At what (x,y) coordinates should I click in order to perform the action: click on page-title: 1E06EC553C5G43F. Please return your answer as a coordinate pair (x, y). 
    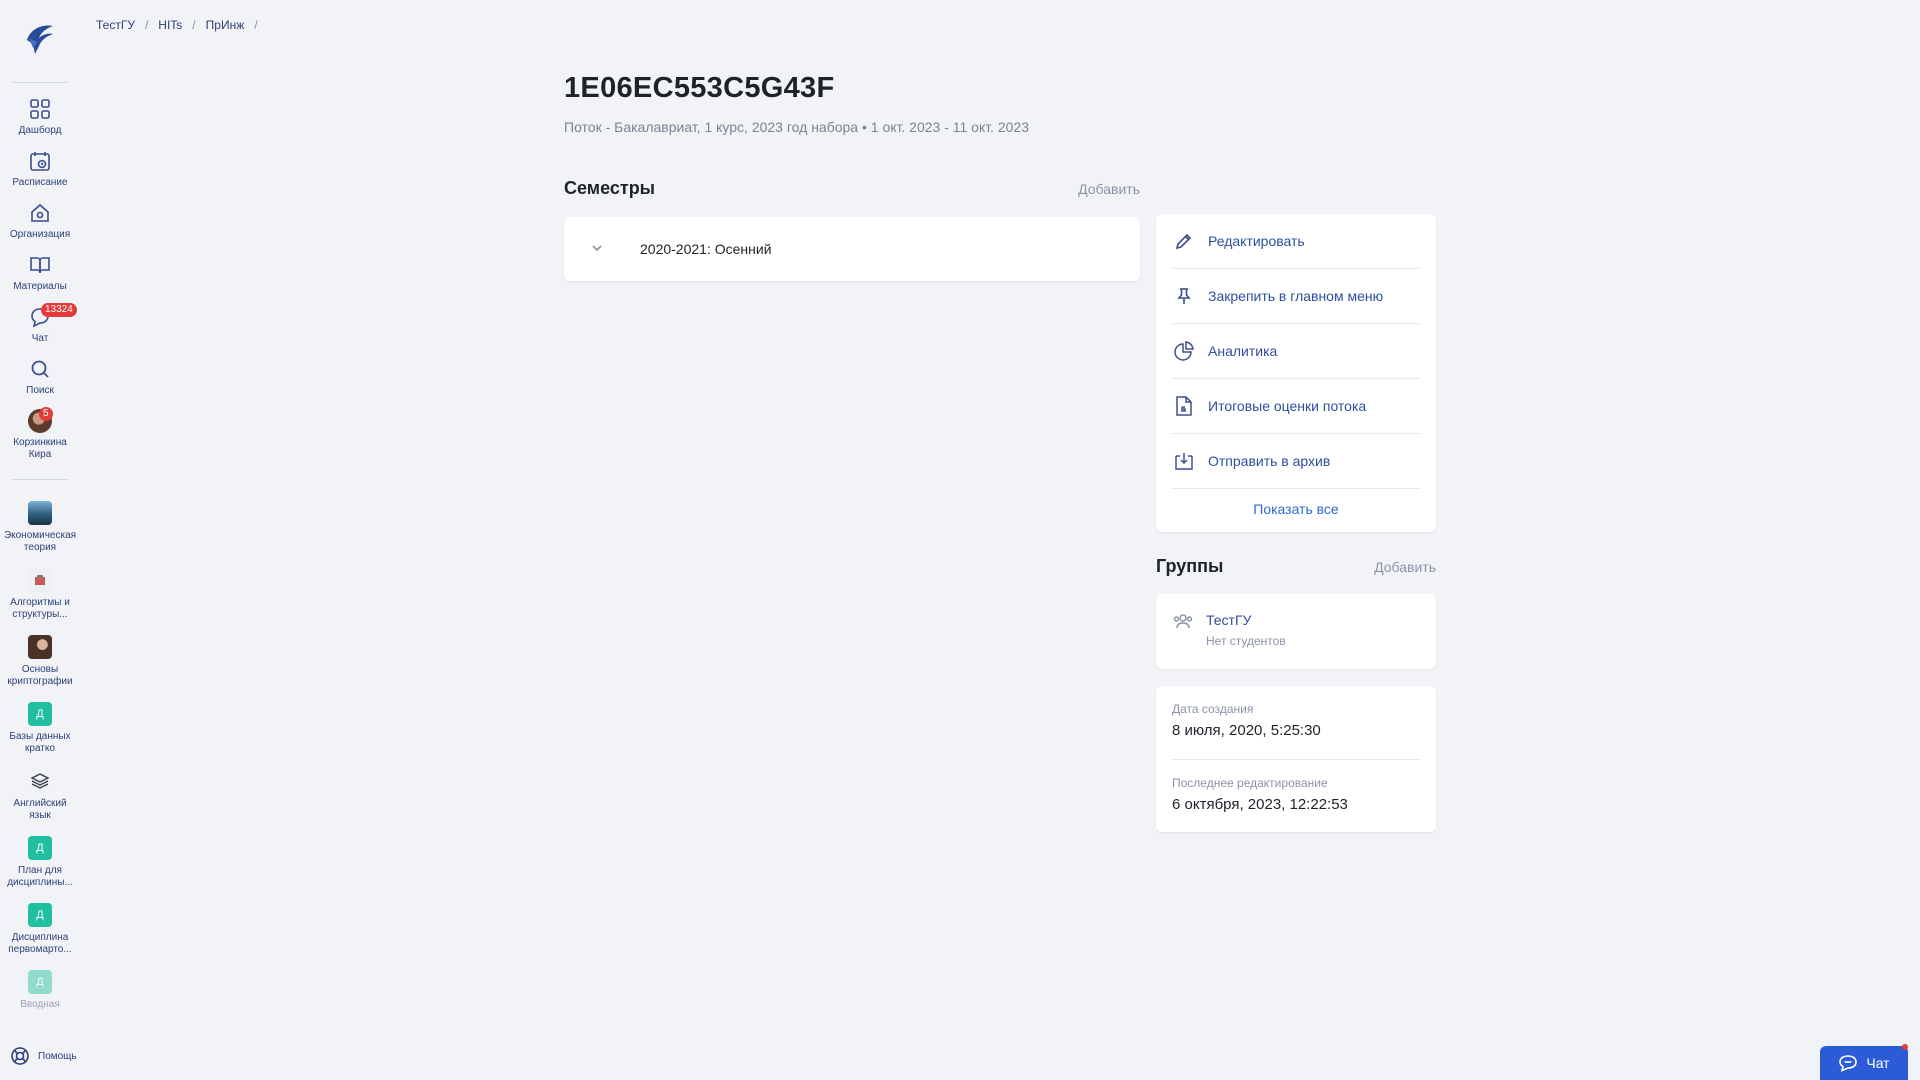
    Looking at the image, I should click on (699, 88).